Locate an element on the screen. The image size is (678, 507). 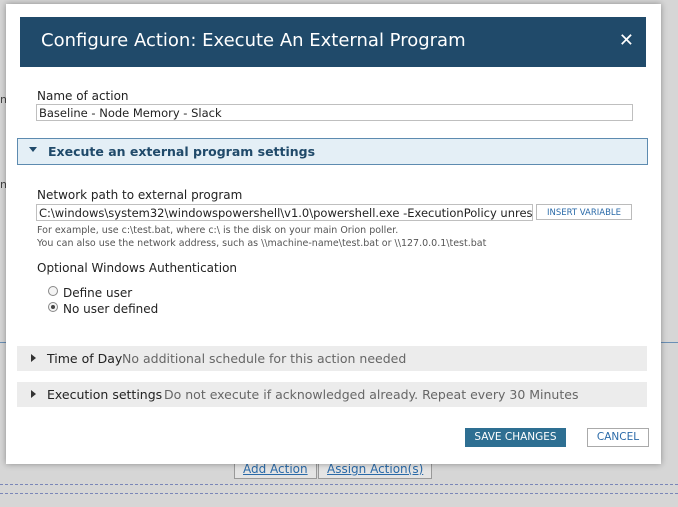
name-of-action-label: Name of action is located at coordinates (83, 96).